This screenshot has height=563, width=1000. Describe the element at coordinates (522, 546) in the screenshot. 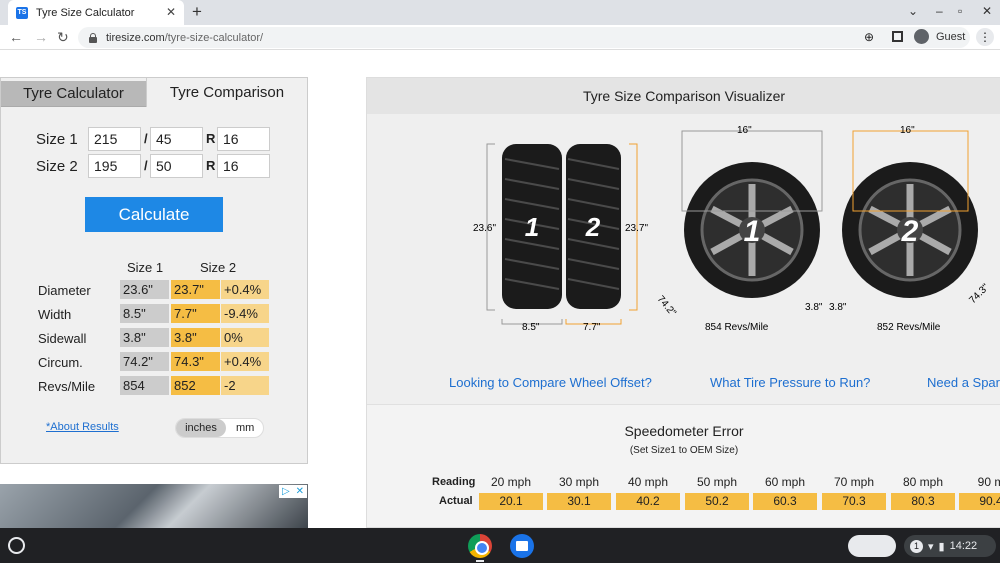

I see `files-icon` at that location.